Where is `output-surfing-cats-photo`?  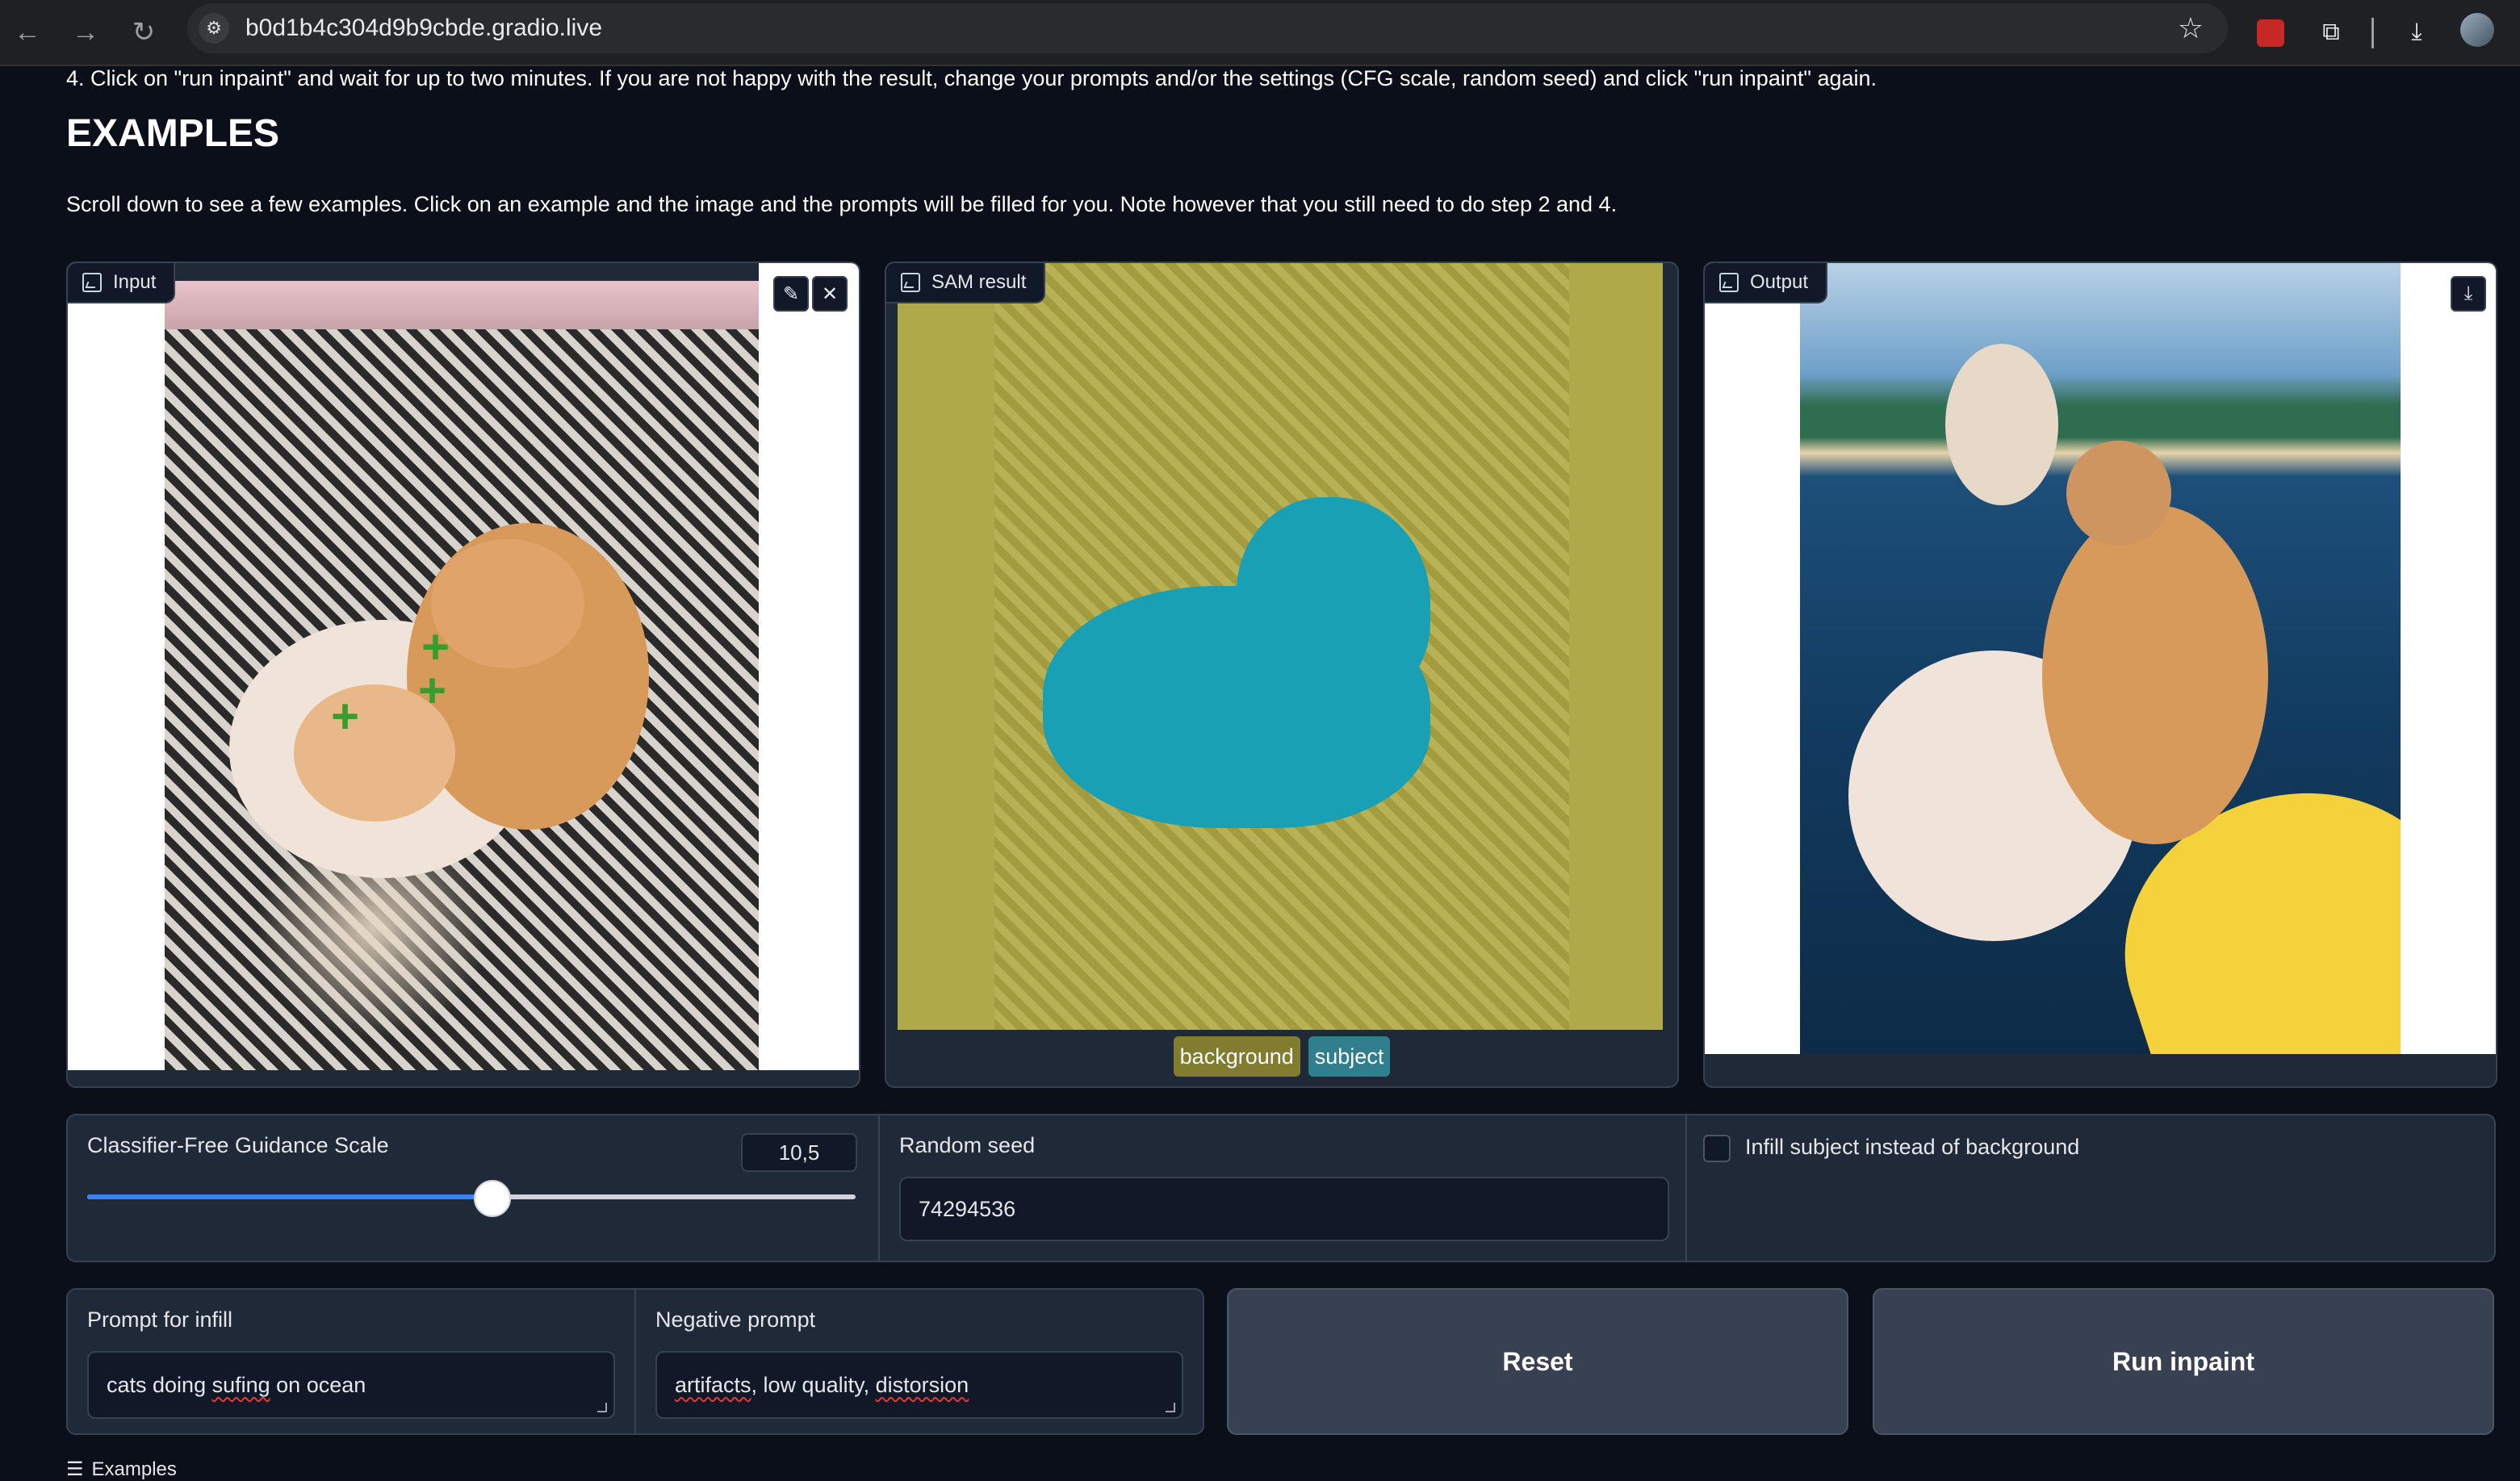
output-surfing-cats-photo is located at coordinates (2100, 658).